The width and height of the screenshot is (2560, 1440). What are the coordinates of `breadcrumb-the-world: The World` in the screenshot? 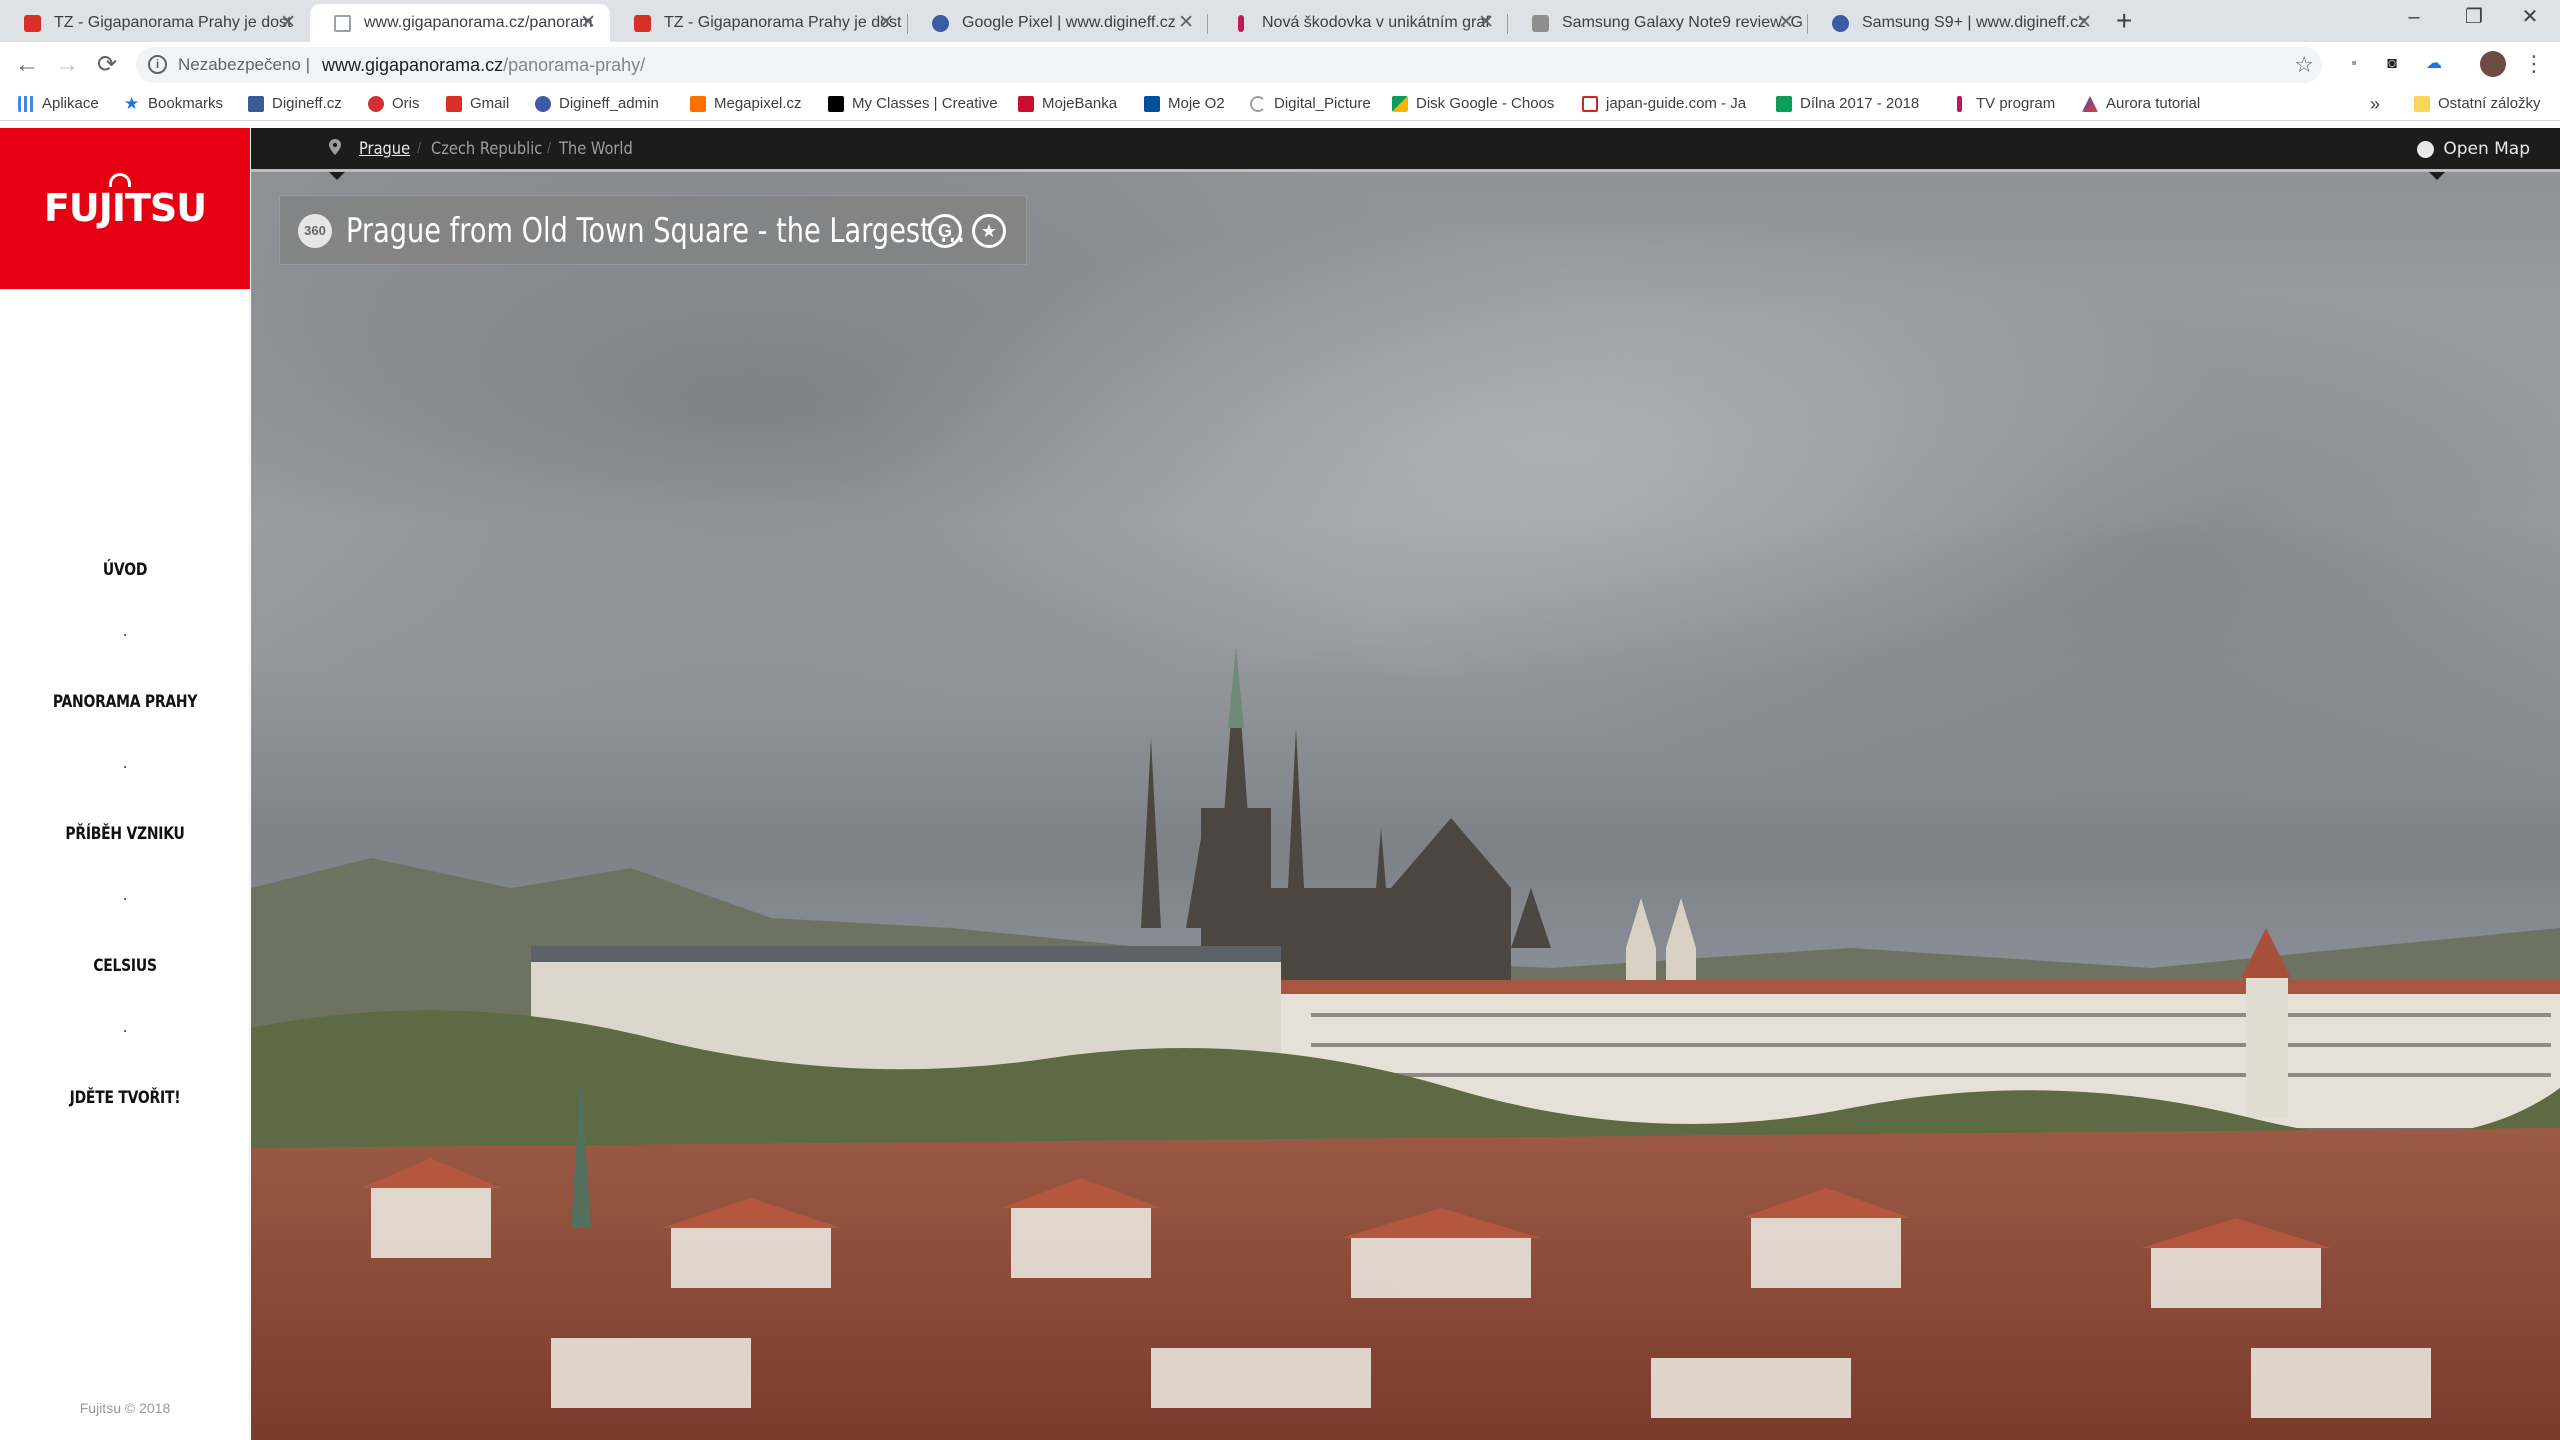 It's located at (596, 149).